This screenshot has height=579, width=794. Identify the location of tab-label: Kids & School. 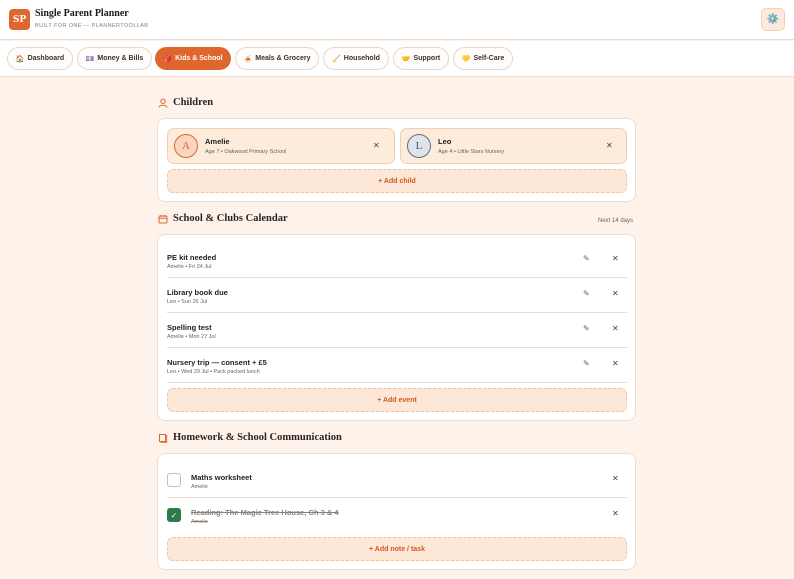
(199, 58).